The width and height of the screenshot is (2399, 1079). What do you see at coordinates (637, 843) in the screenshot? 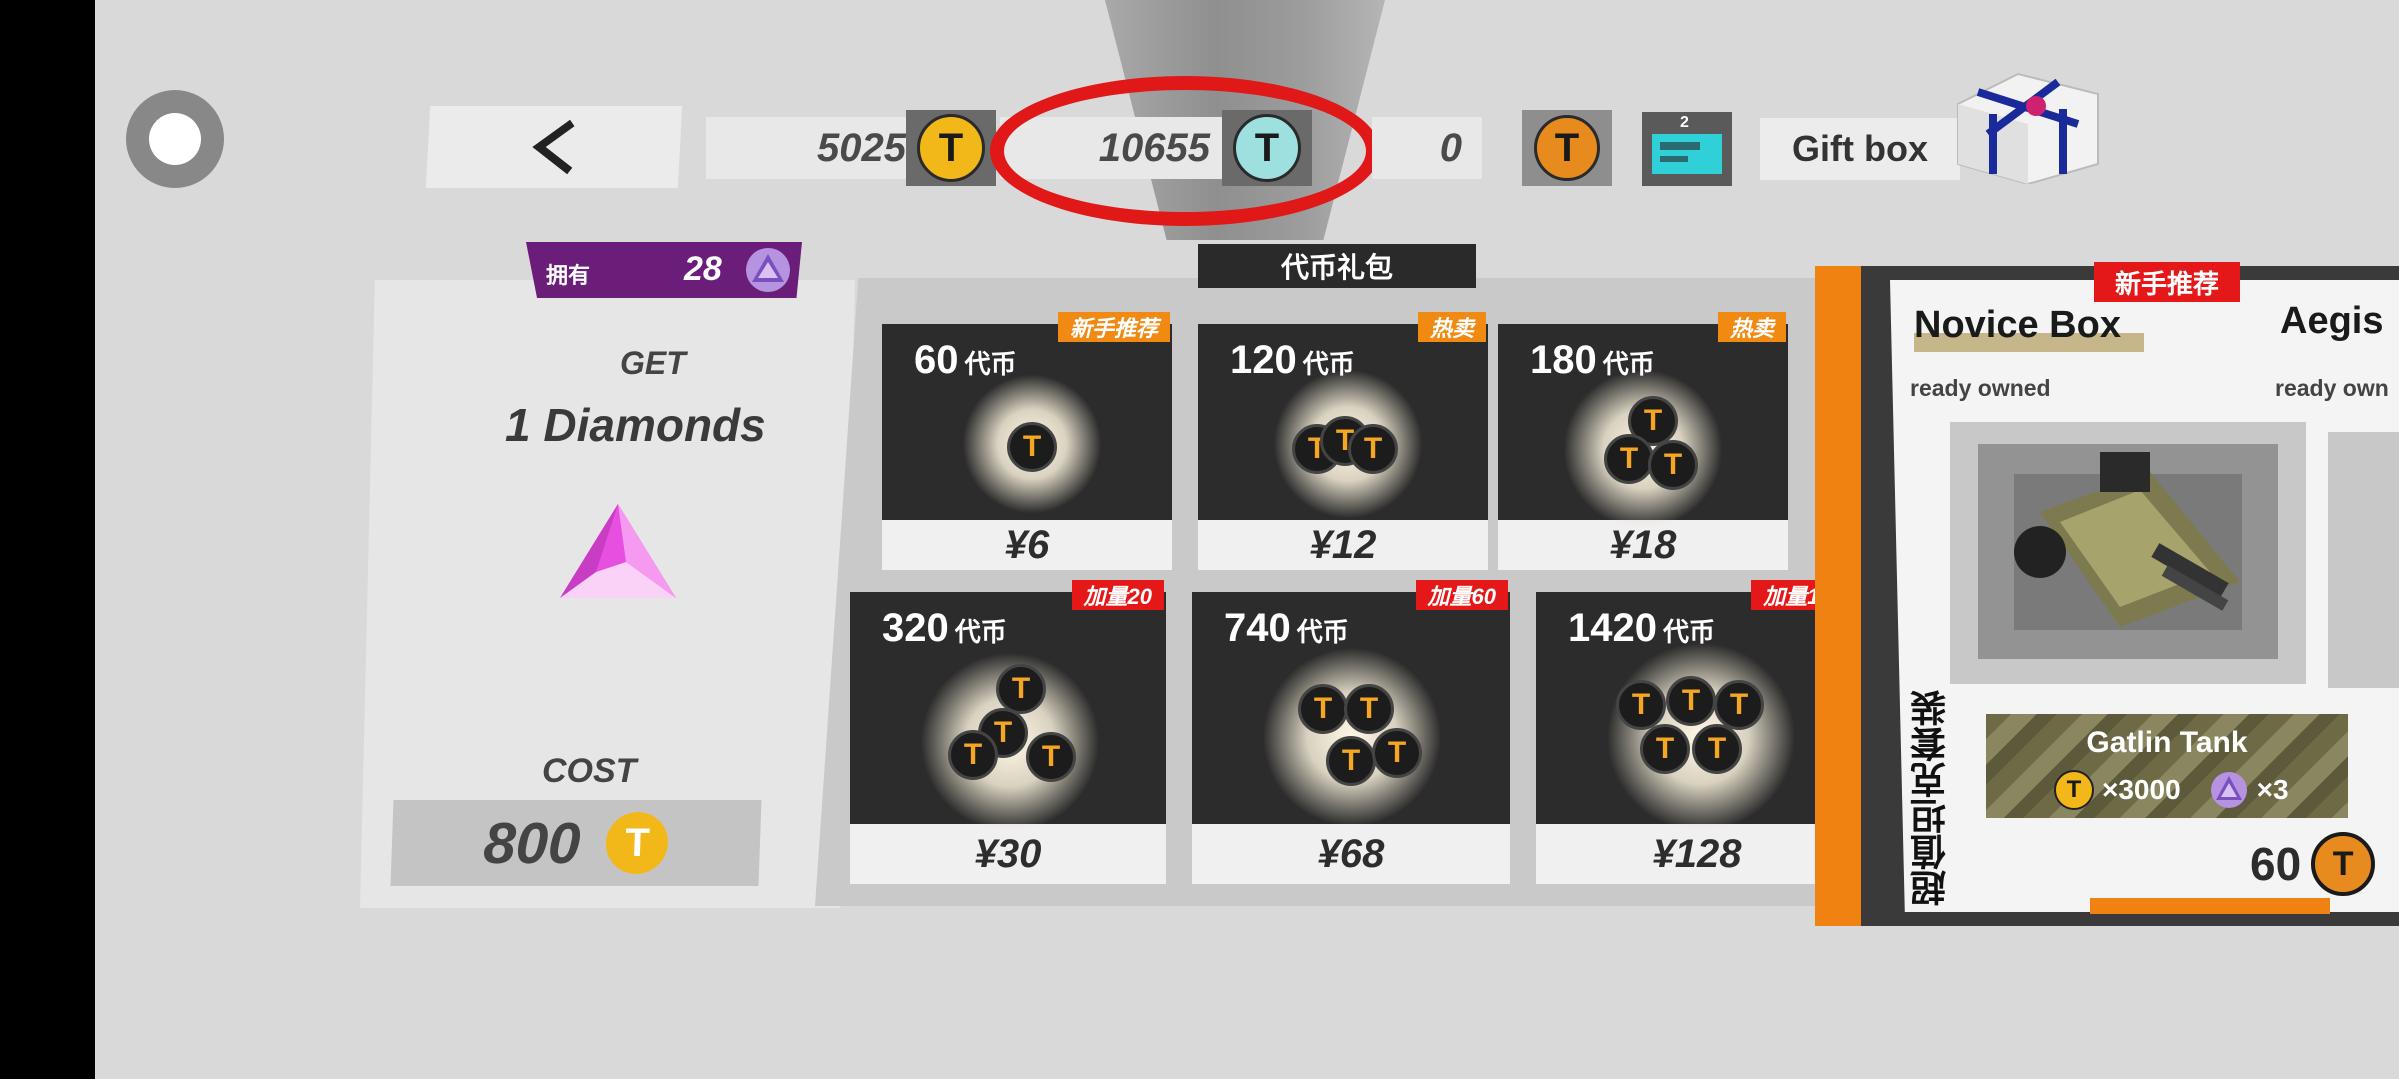
I see `cost-token-icon: T` at bounding box center [637, 843].